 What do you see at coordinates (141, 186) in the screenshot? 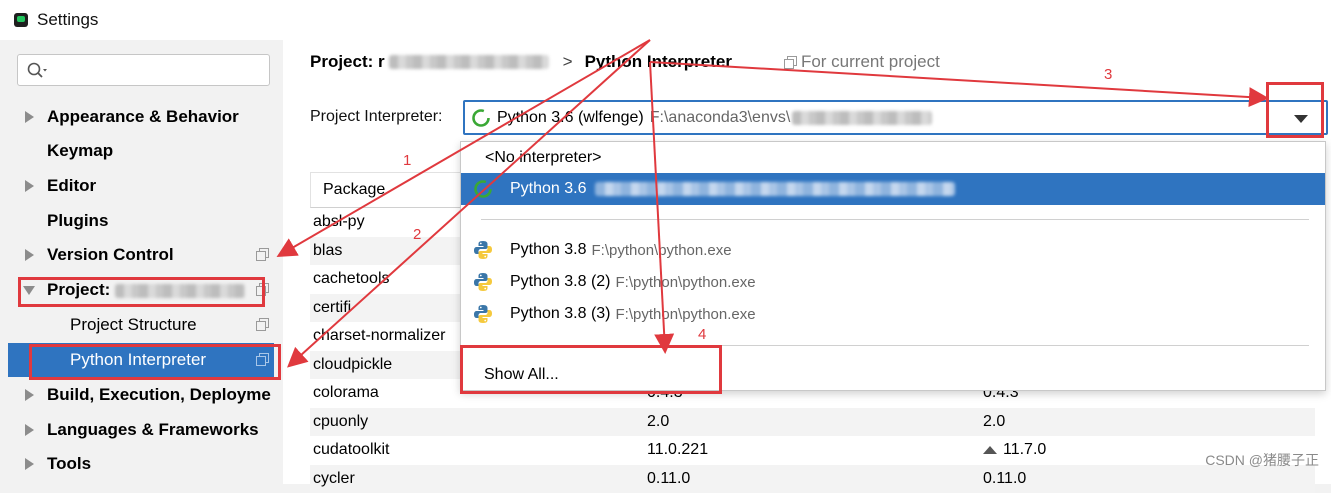
I see `sidebar-item-editor: Editor` at bounding box center [141, 186].